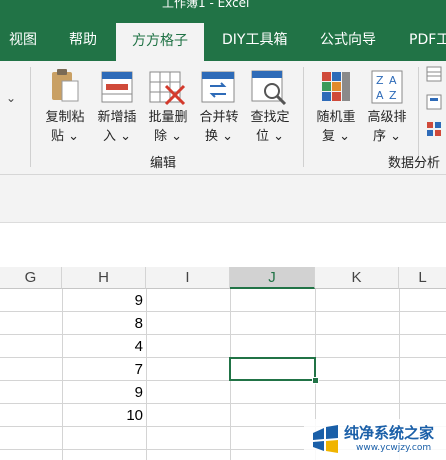 The image size is (446, 460). I want to click on cell-h-row2: 8, so click(102, 323).